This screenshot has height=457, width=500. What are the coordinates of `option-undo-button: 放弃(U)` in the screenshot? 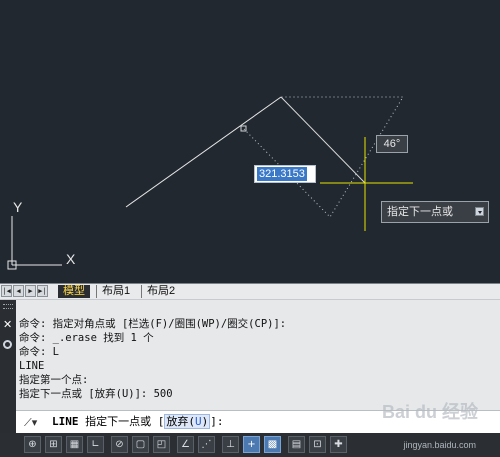 It's located at (187, 421).